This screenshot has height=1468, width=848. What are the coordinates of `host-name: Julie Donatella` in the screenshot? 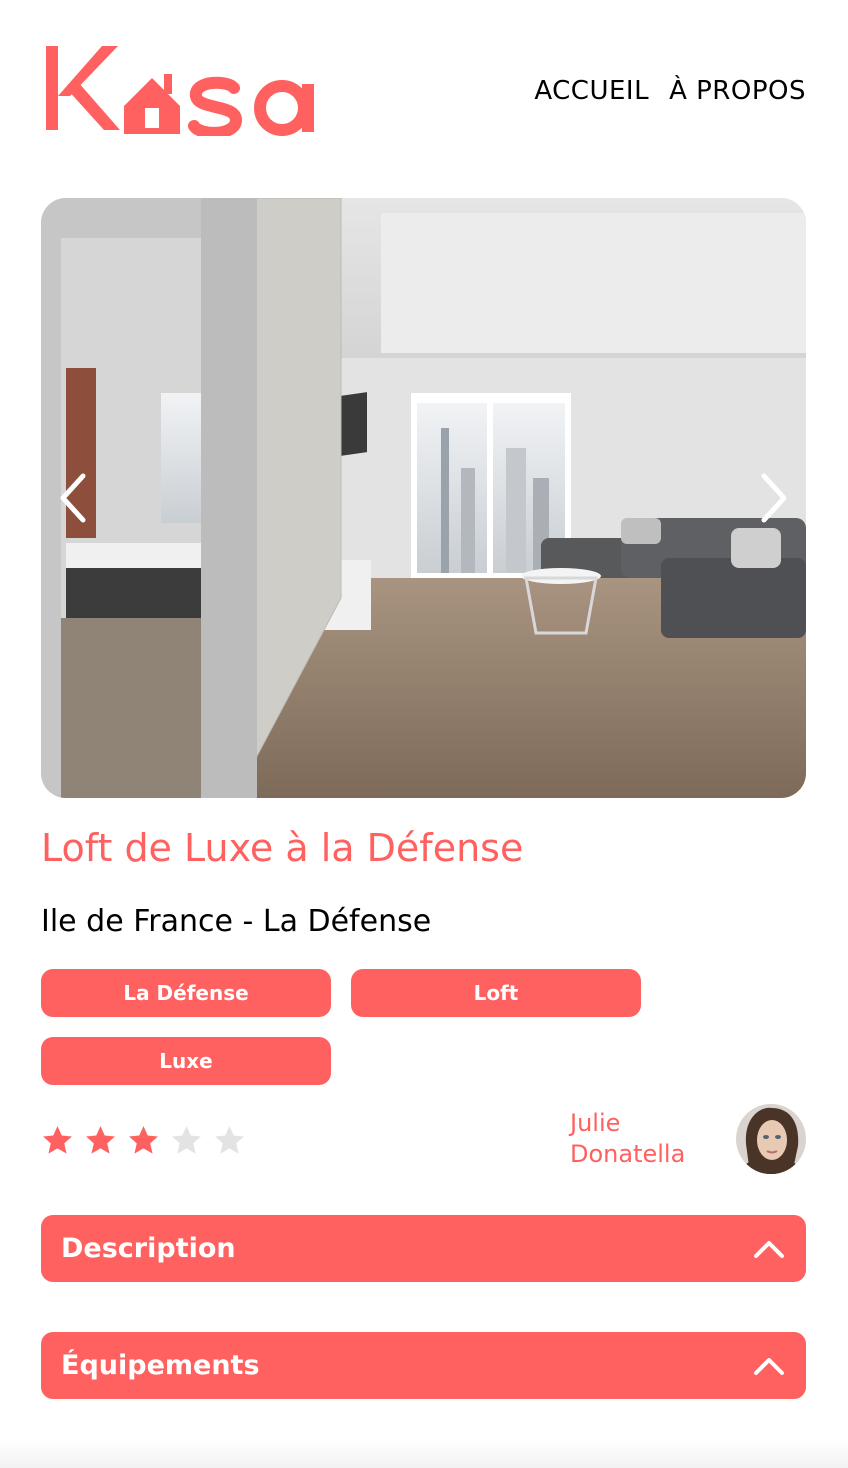 It's located at (635, 1139).